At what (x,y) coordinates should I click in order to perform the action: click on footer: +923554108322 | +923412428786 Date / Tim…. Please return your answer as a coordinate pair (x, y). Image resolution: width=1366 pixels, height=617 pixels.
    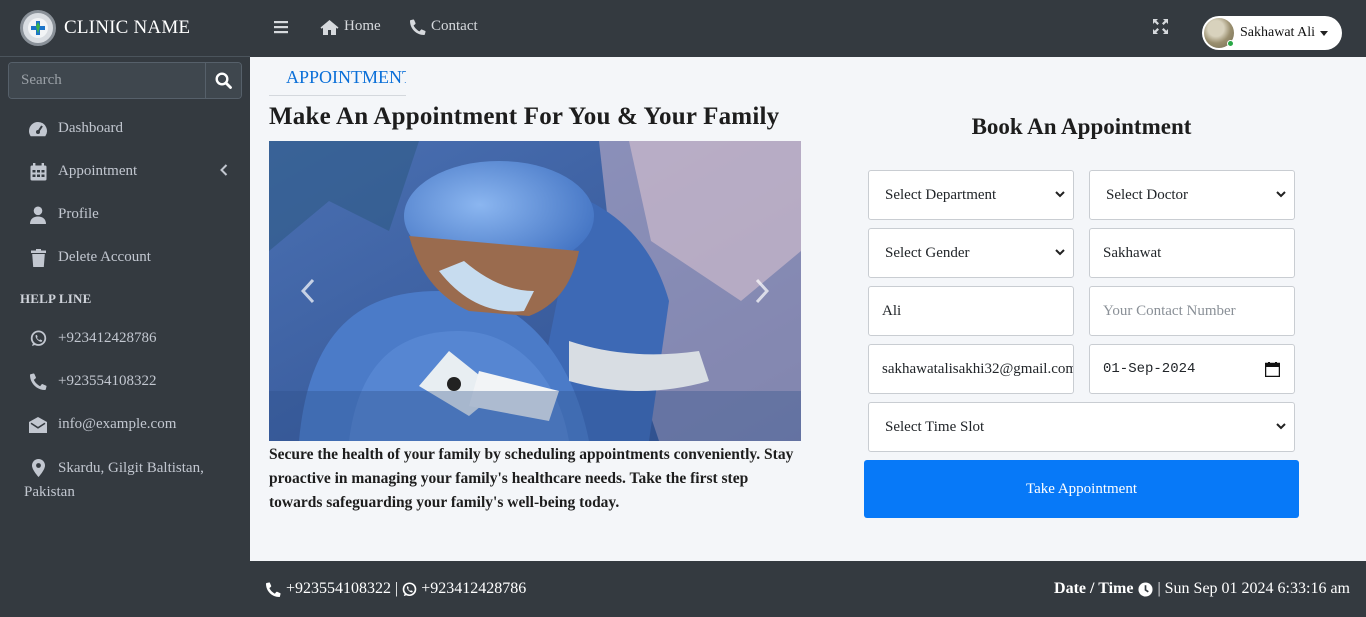
    Looking at the image, I should click on (808, 589).